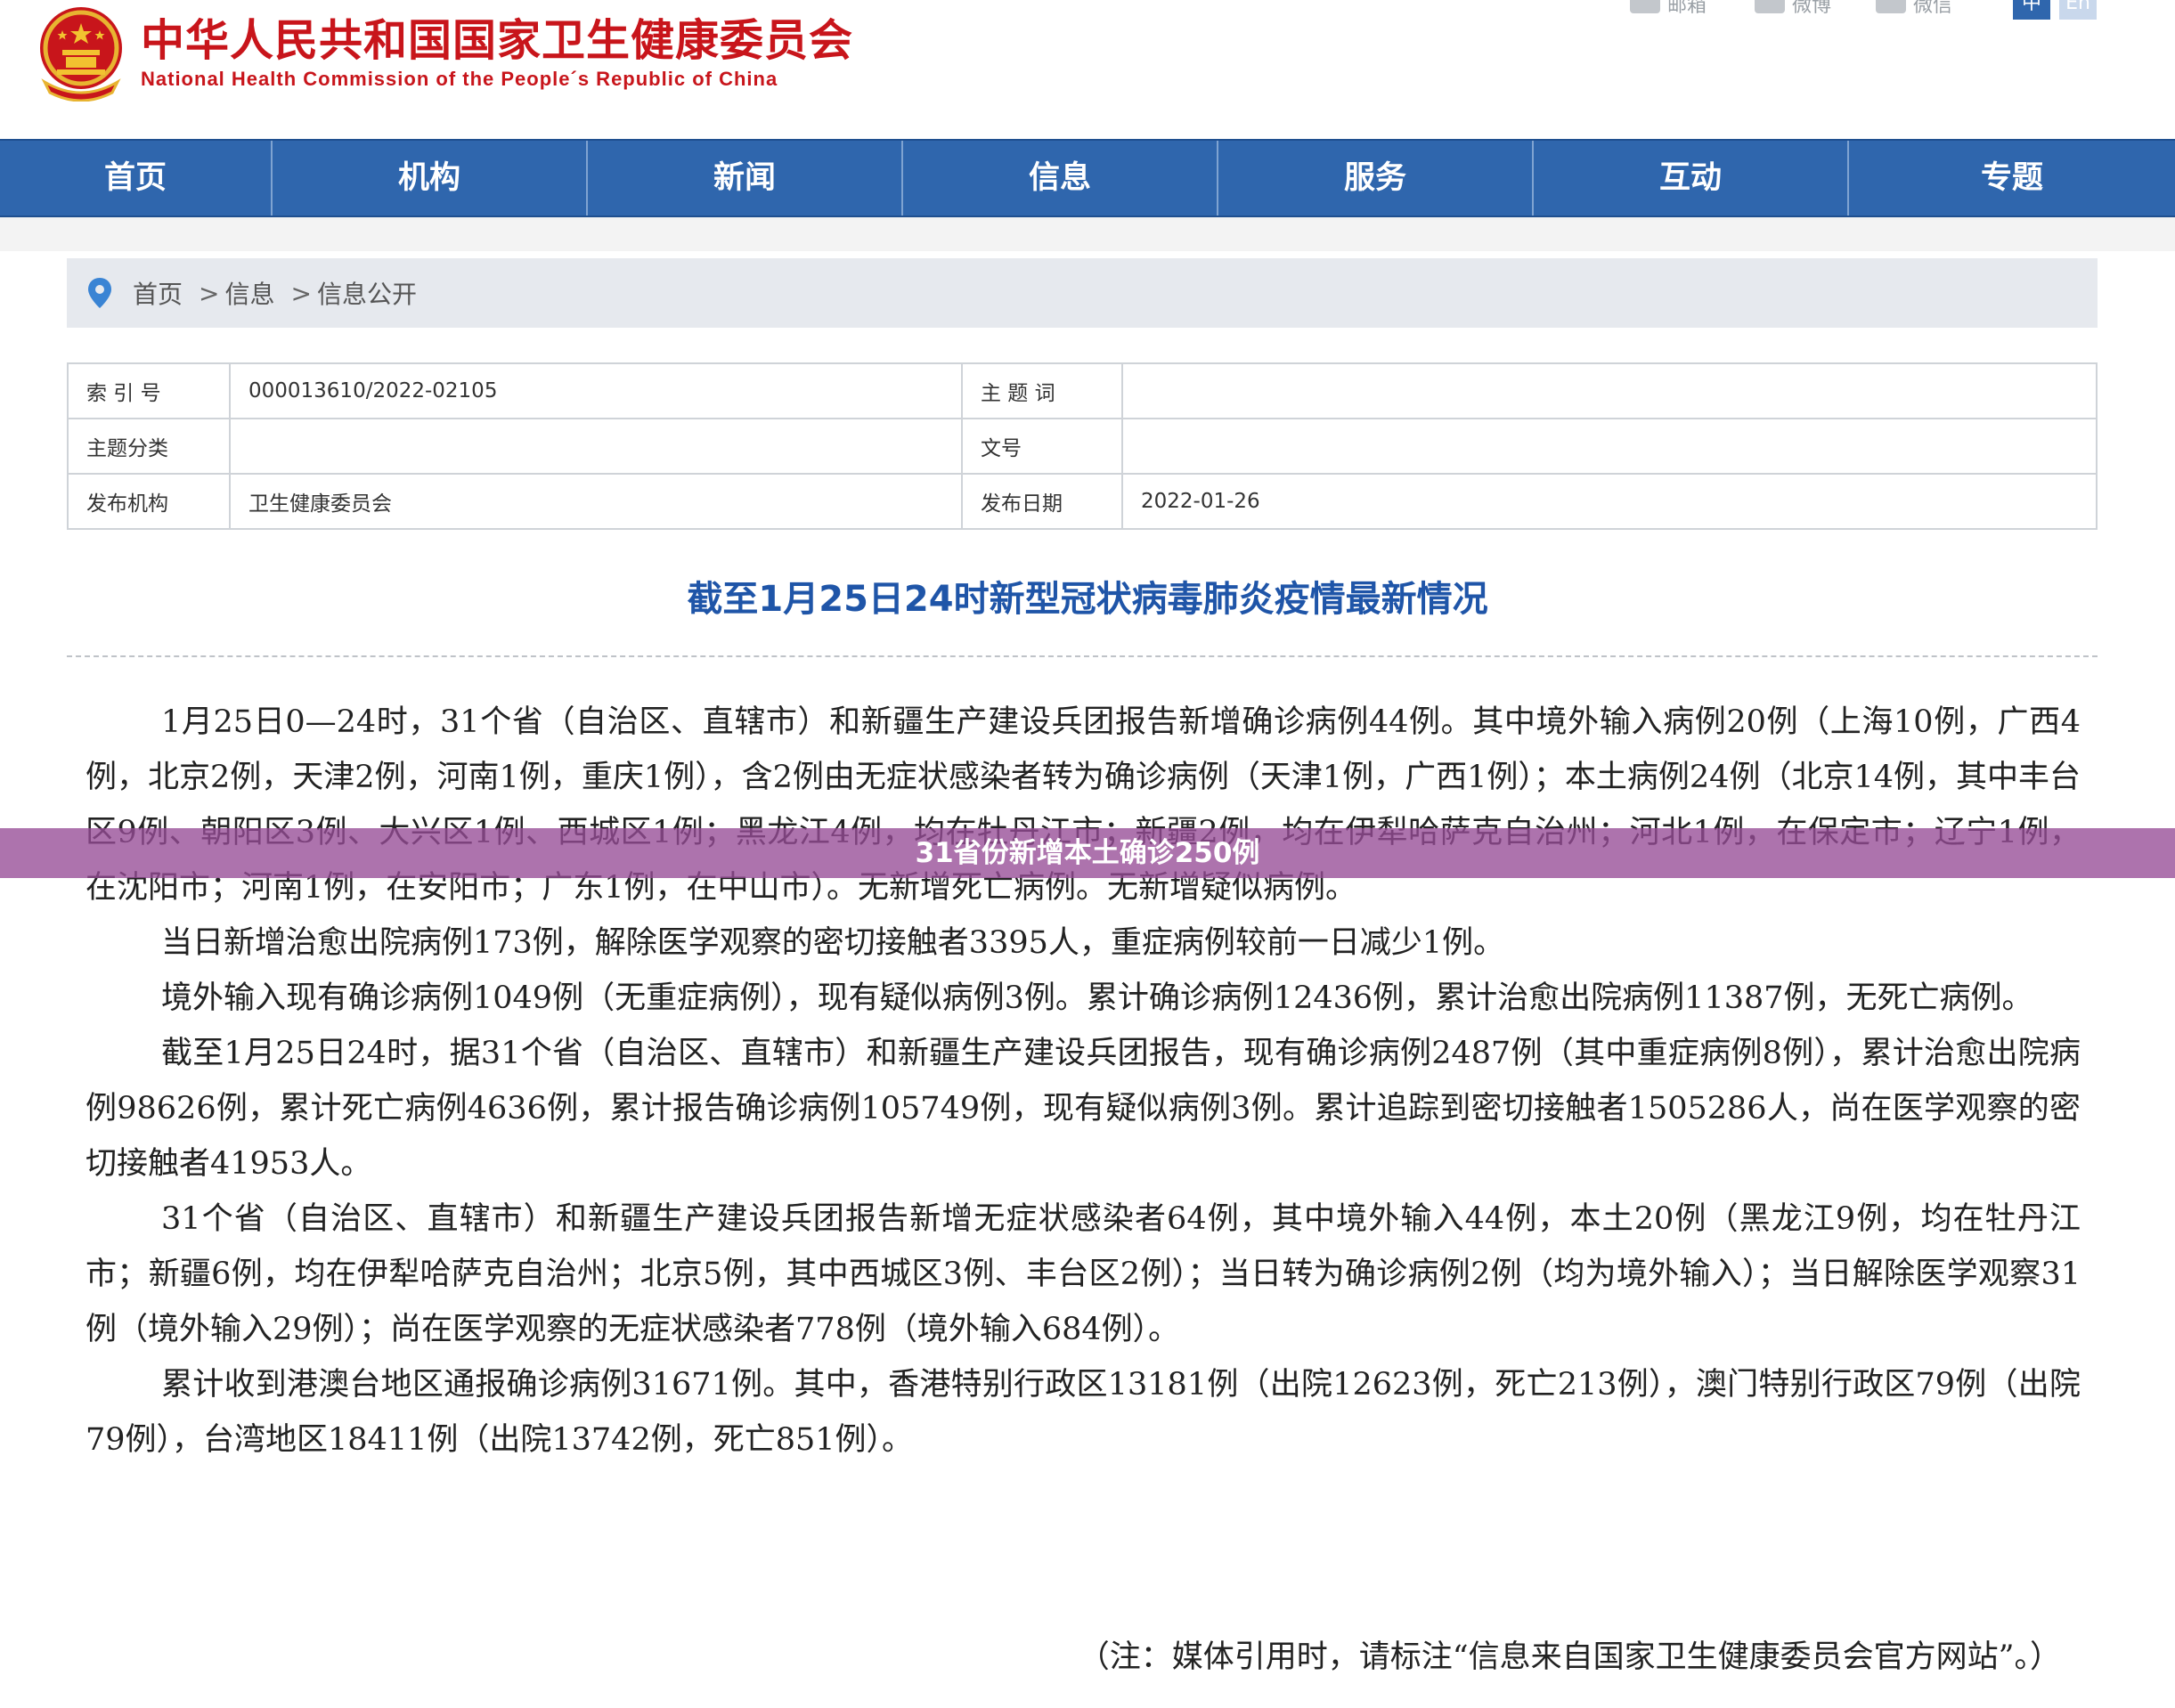 The height and width of the screenshot is (1708, 2175). I want to click on title-divider, so click(1082, 656).